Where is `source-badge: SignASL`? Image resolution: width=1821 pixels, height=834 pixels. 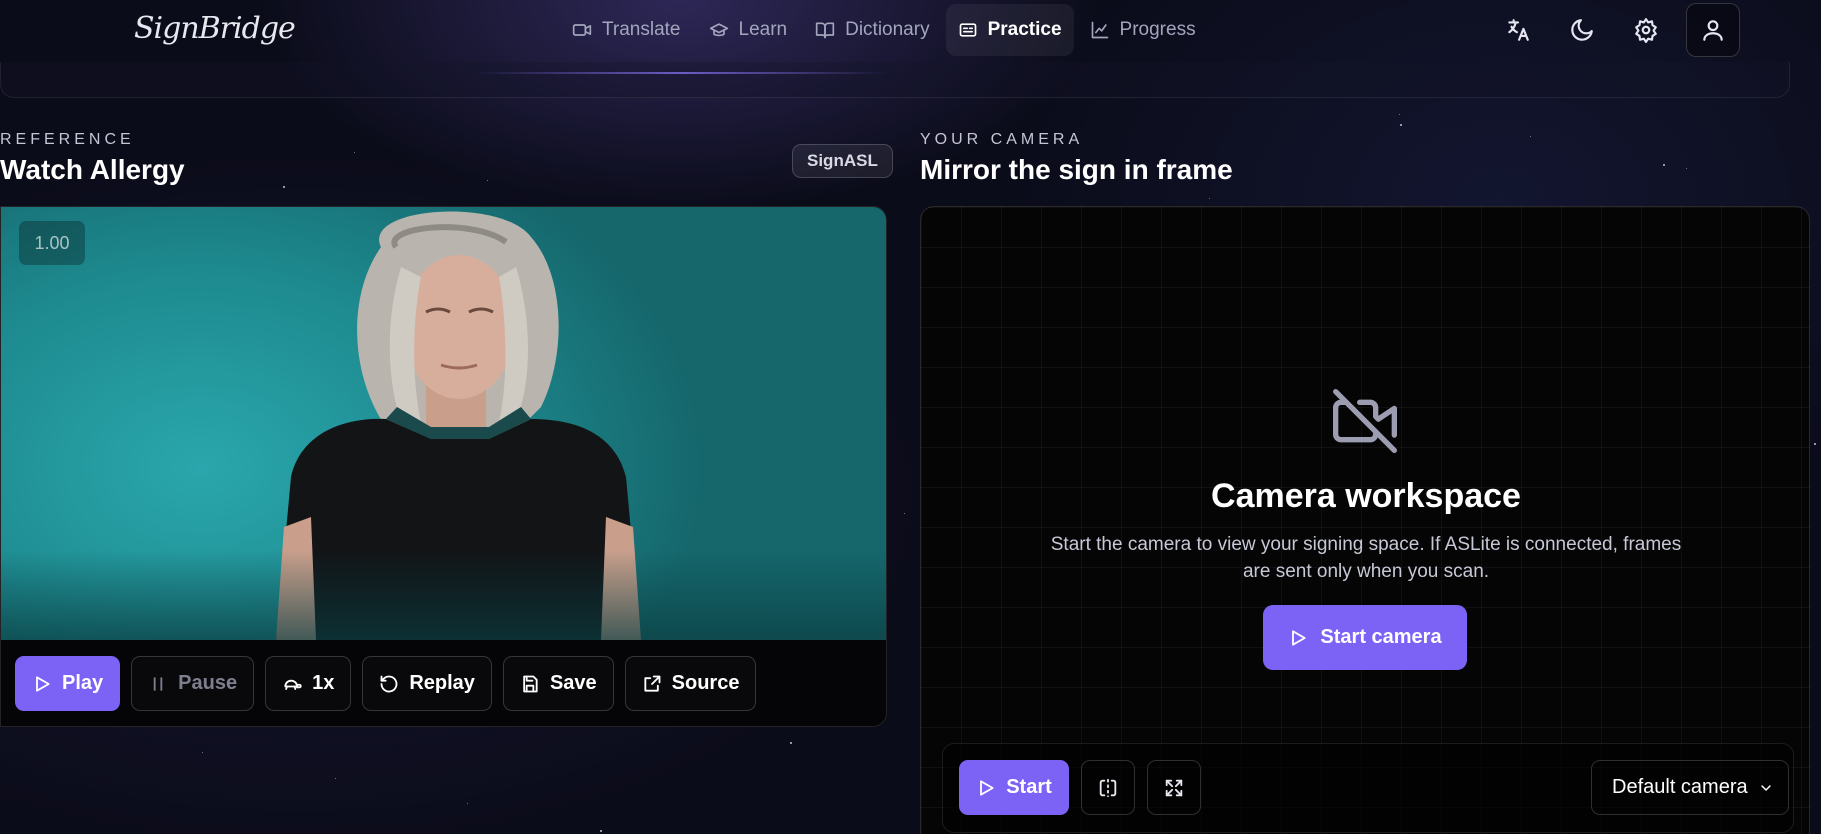 source-badge: SignASL is located at coordinates (842, 161).